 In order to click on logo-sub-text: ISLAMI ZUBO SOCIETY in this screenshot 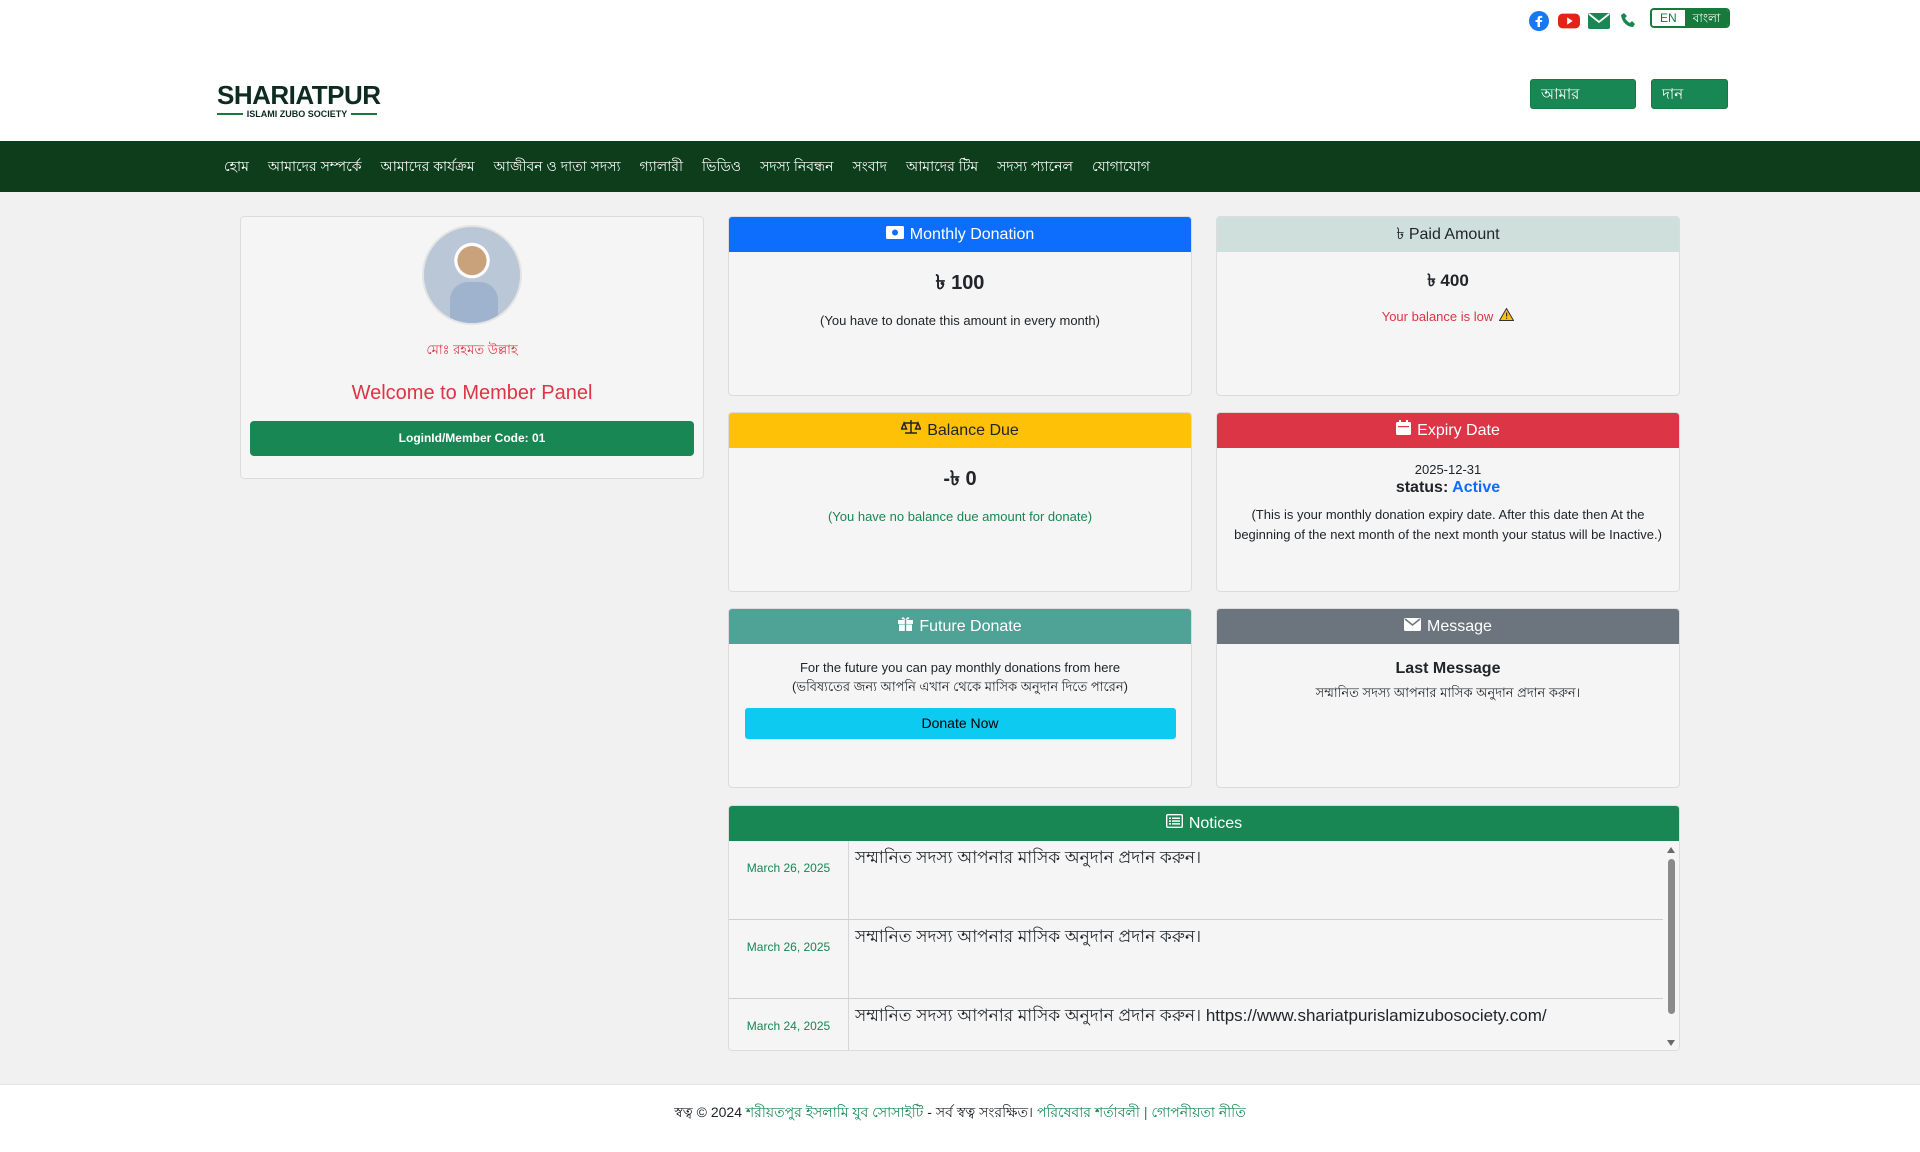, I will do `click(297, 114)`.